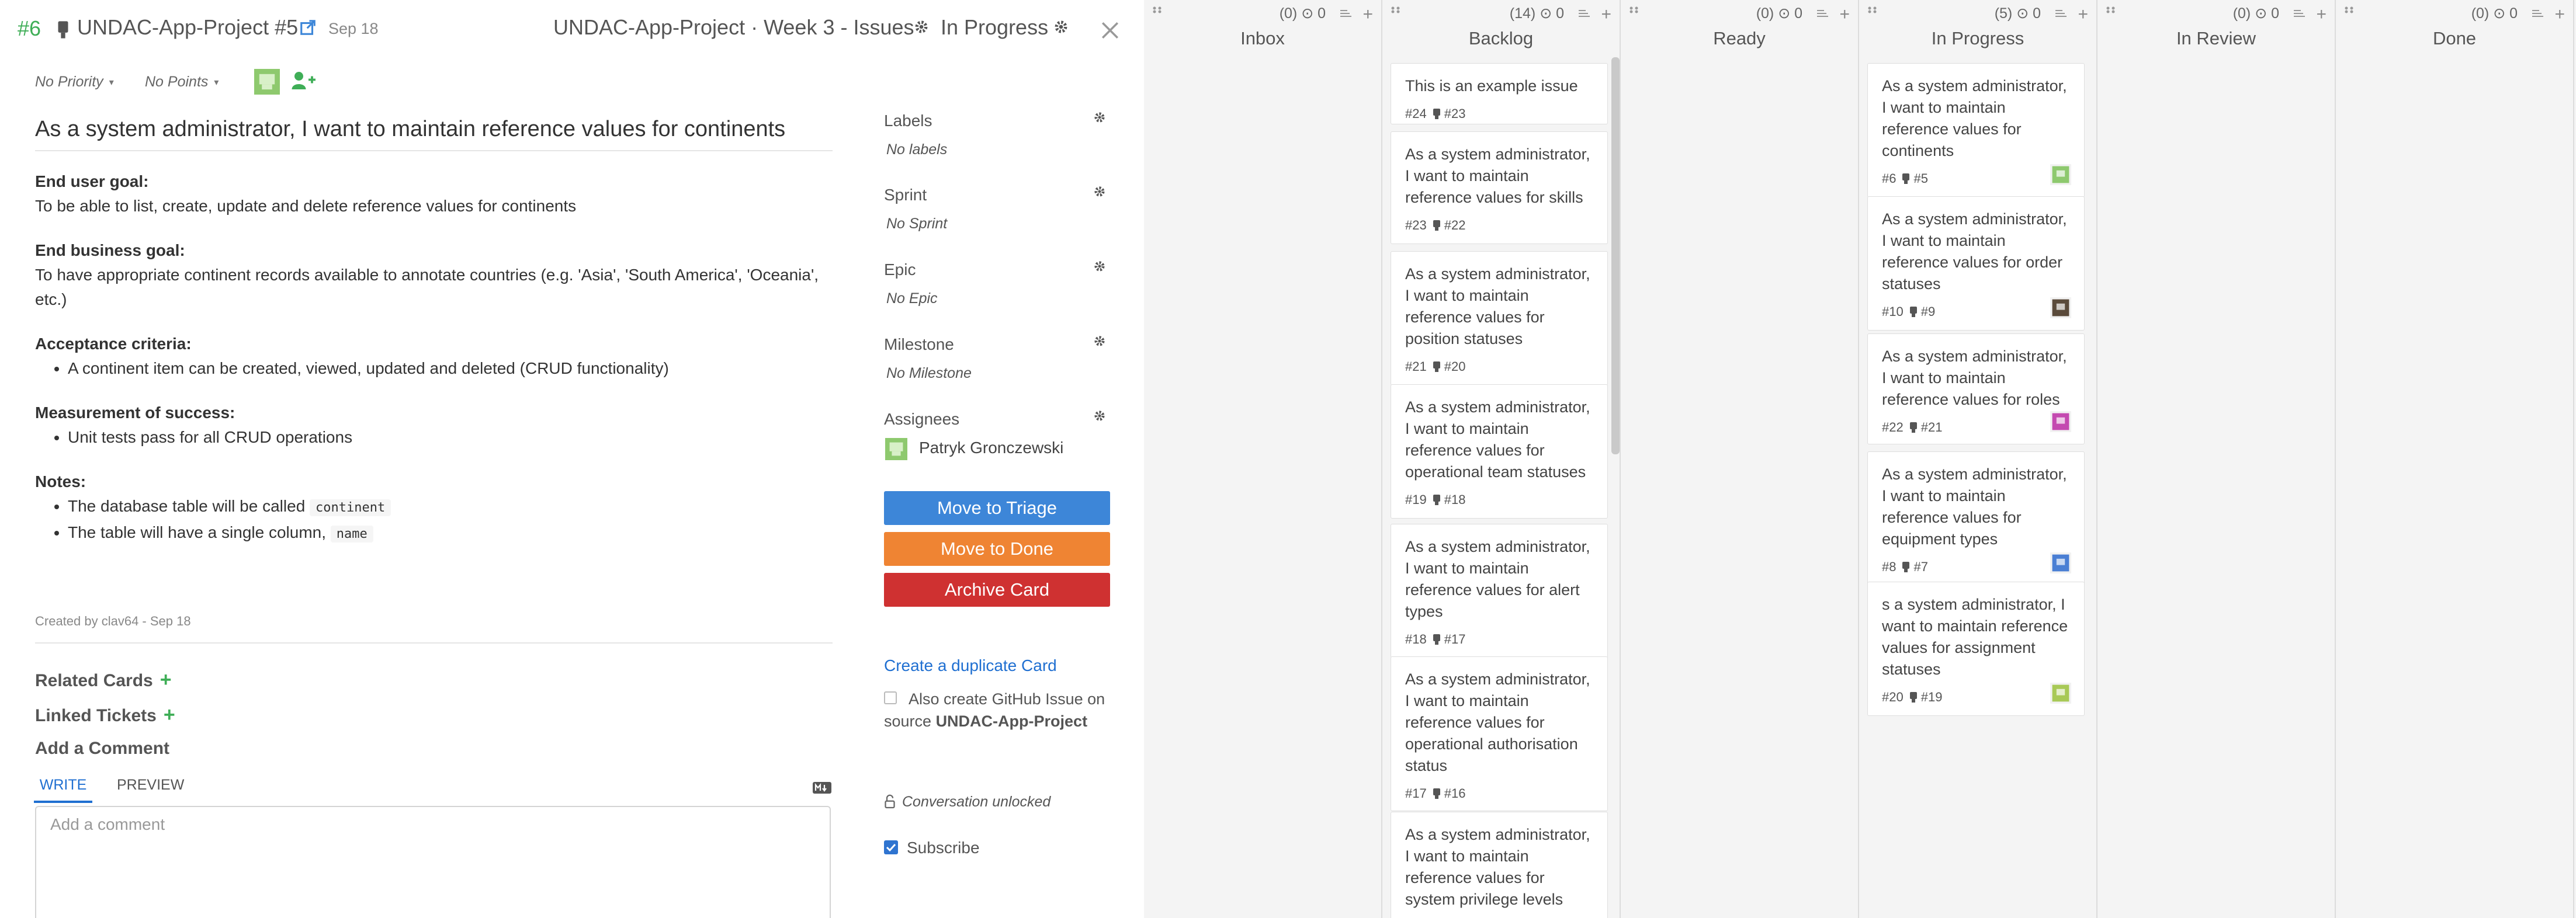  What do you see at coordinates (1893, 697) in the screenshot?
I see `card-number: #20` at bounding box center [1893, 697].